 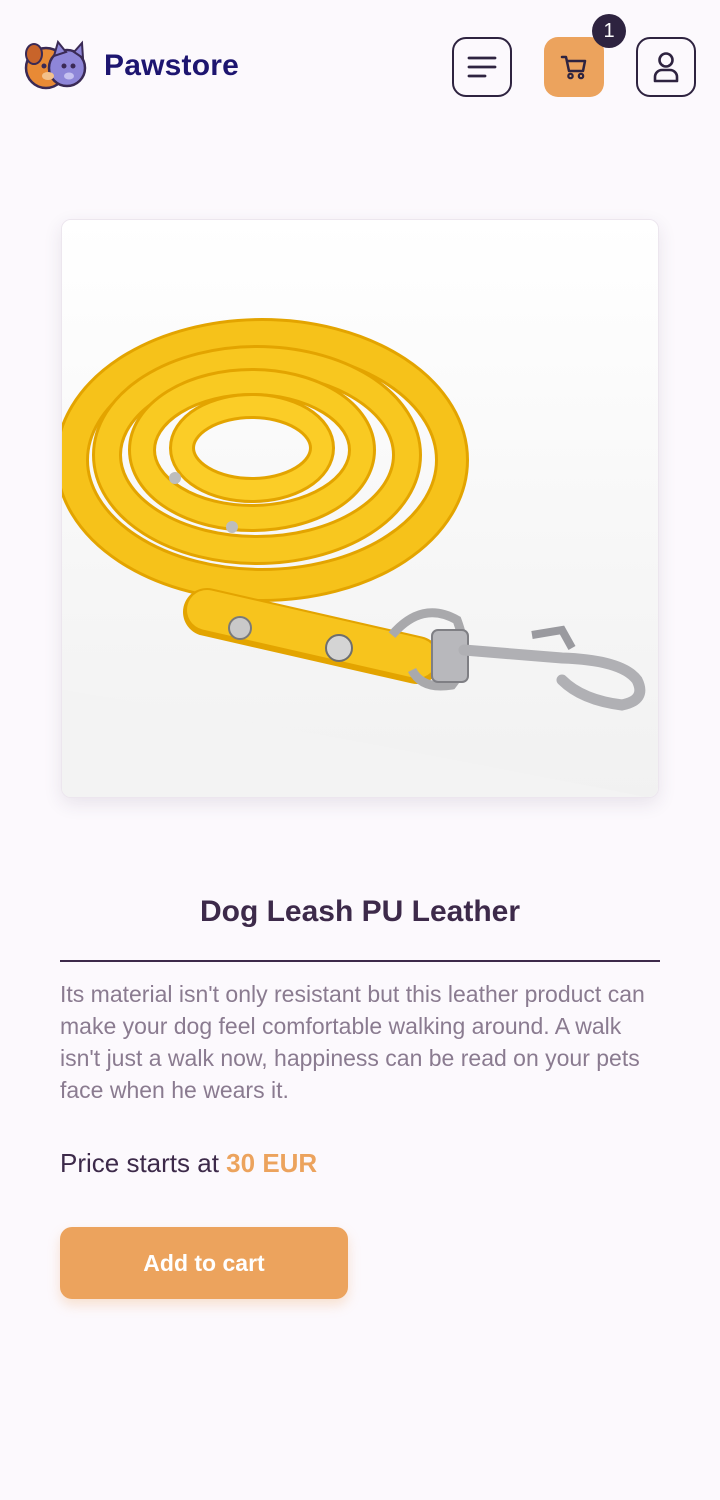 I want to click on brand-name: Pawstore, so click(x=171, y=65).